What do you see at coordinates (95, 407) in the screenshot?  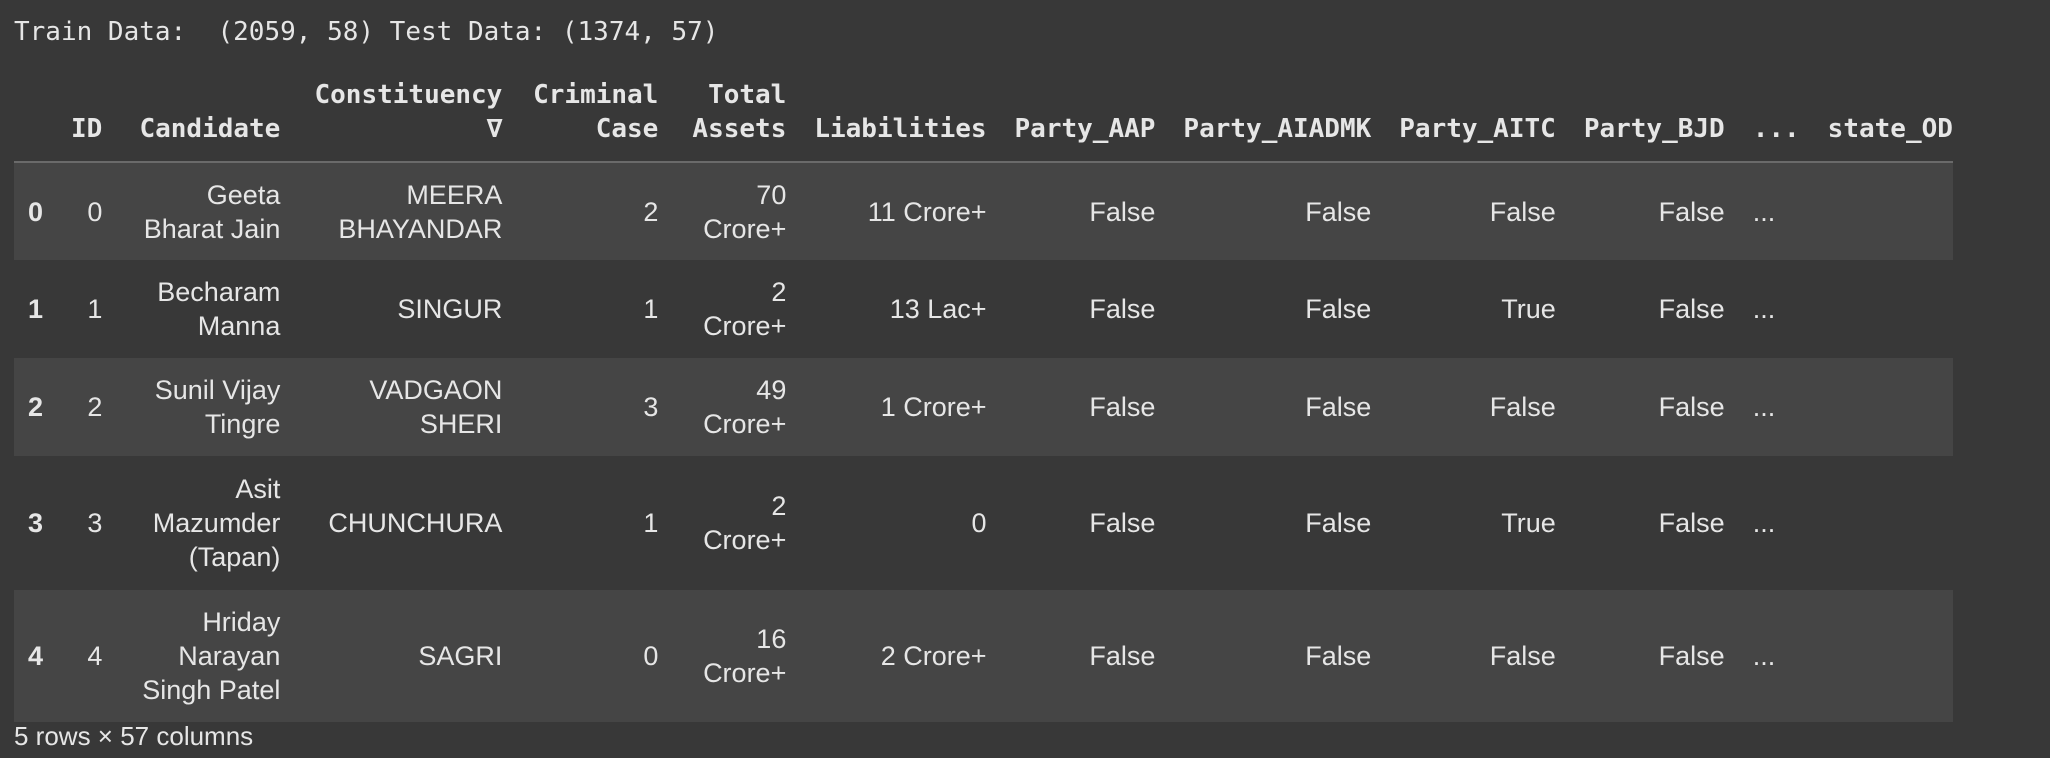 I see `cell-id: 2` at bounding box center [95, 407].